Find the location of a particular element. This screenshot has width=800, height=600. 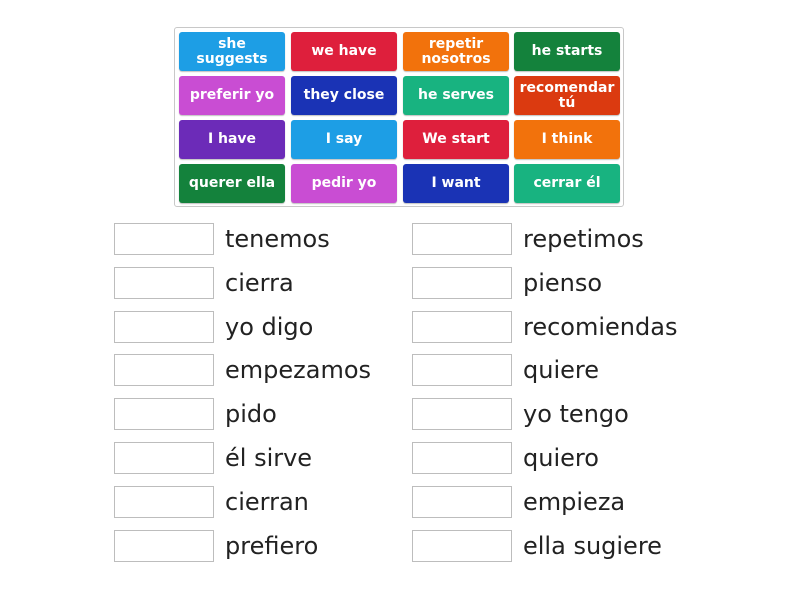

match-row: yo digo is located at coordinates (213, 327).